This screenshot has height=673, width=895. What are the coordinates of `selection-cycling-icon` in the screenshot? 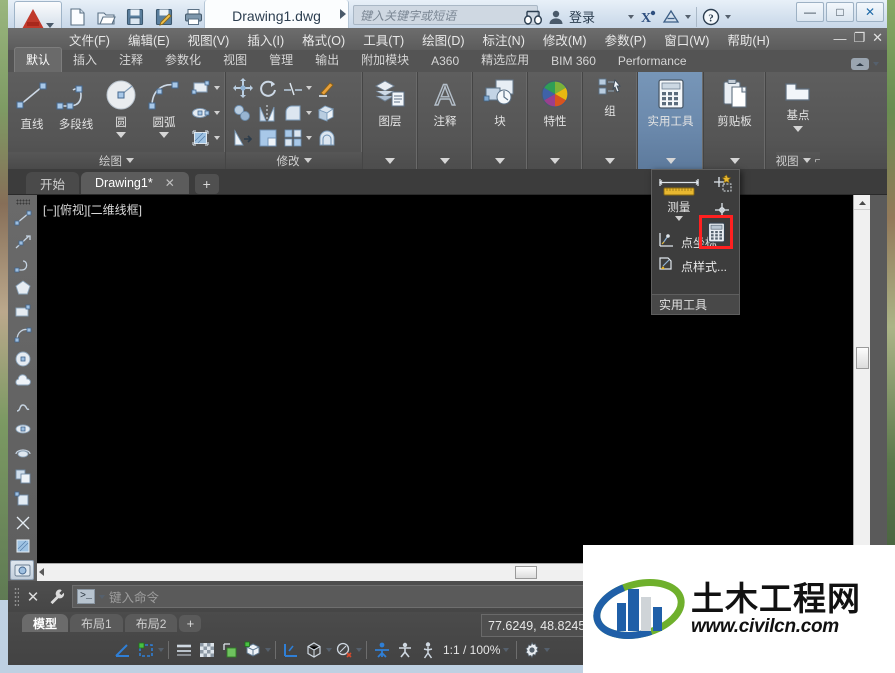 It's located at (230, 650).